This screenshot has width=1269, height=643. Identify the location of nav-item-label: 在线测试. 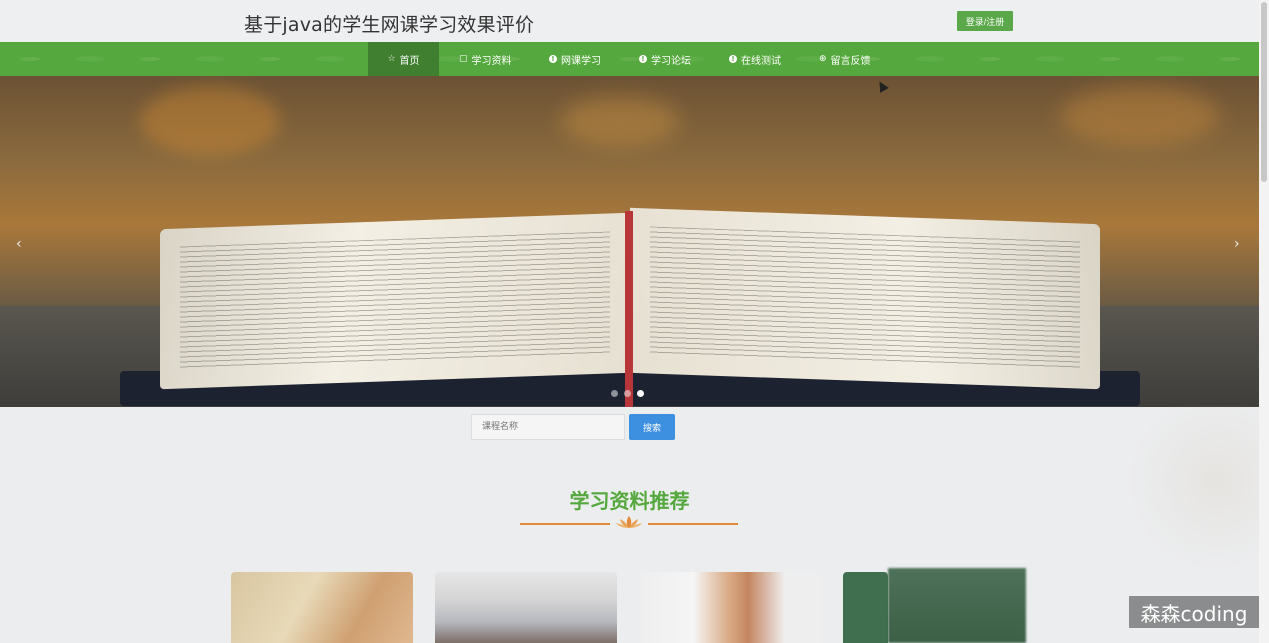
(761, 61).